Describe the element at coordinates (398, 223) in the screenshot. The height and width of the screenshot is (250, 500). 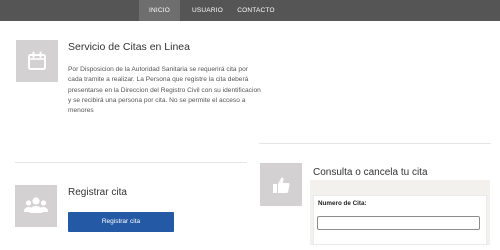
I see `numero-cita-input` at that location.